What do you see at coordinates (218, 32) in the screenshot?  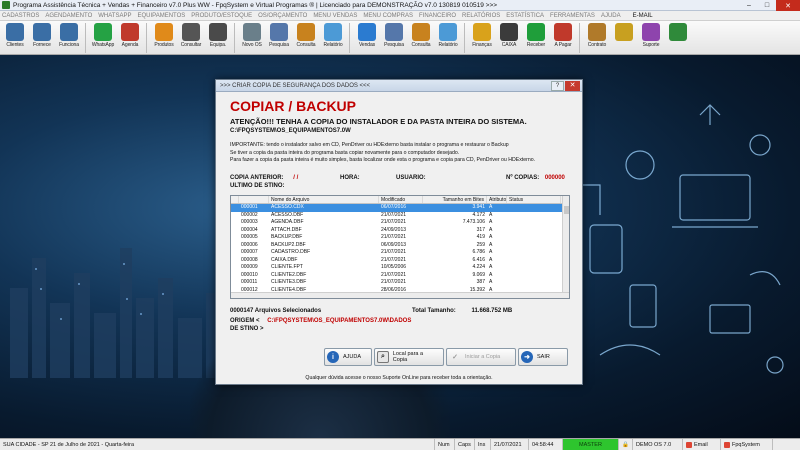 I see `equipment-icon` at bounding box center [218, 32].